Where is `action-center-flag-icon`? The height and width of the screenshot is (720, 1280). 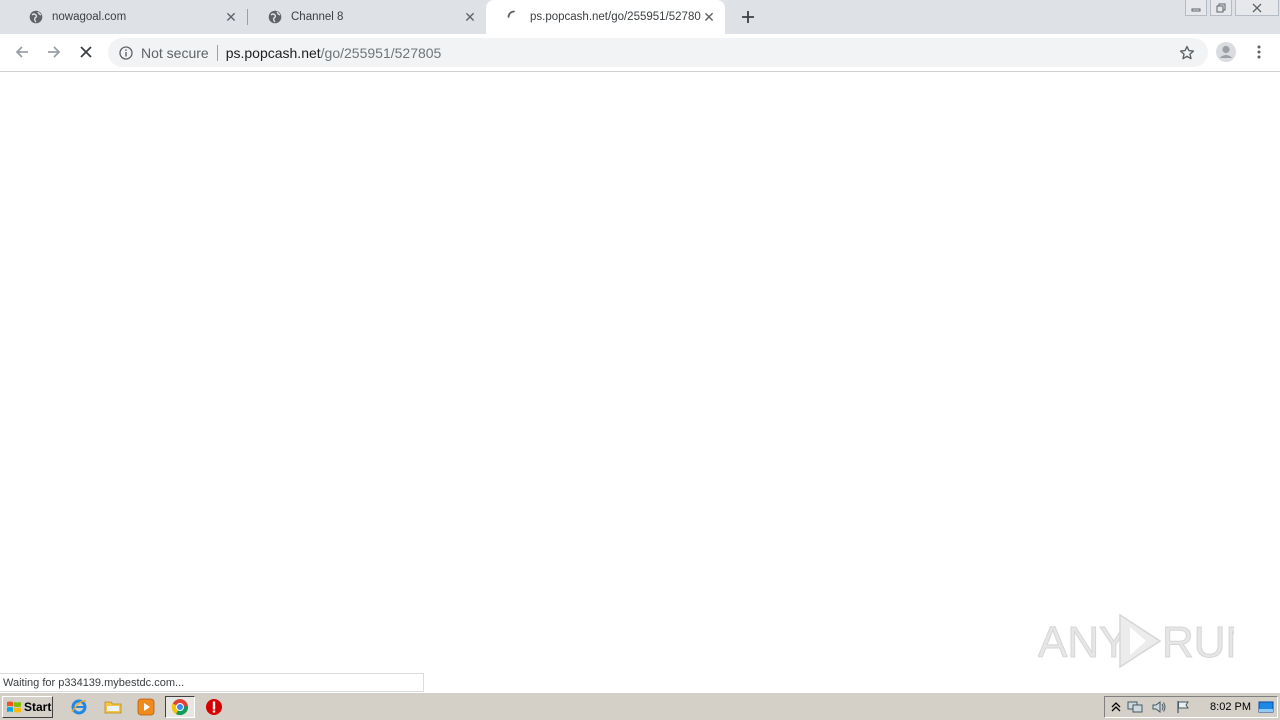 action-center-flag-icon is located at coordinates (1183, 707).